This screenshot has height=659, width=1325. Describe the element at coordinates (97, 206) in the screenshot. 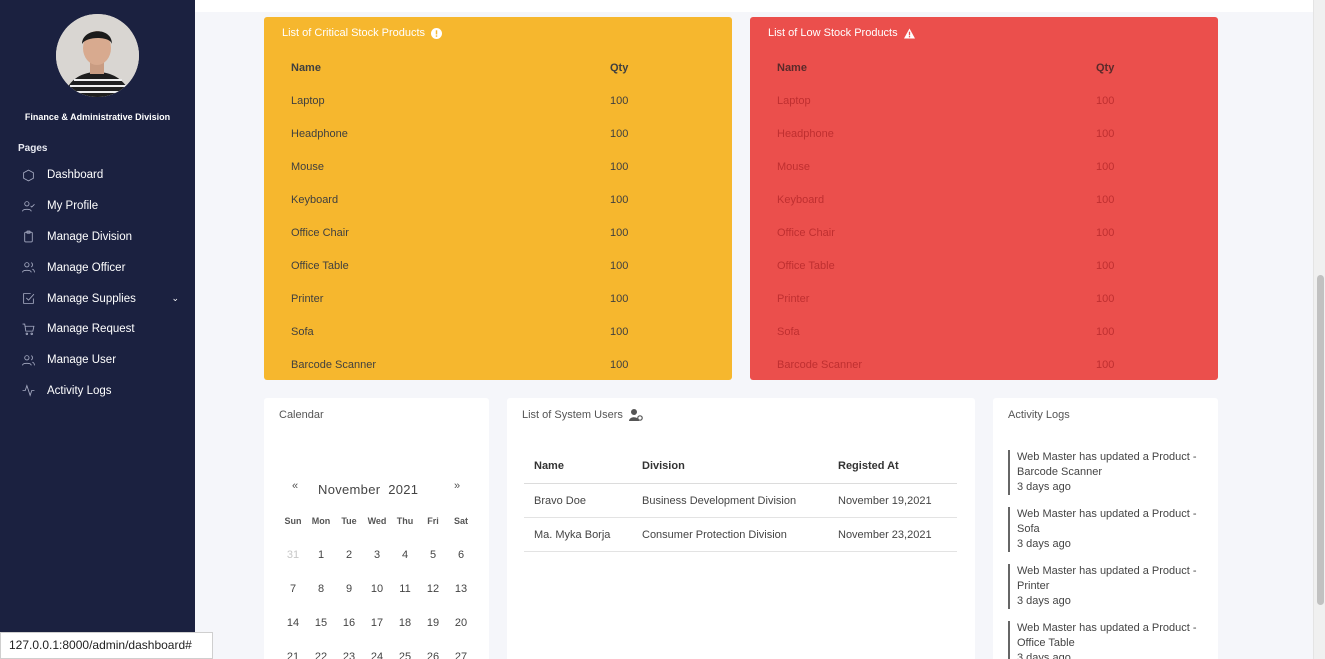

I see `sidebar-item-my-profile: My Profile` at that location.